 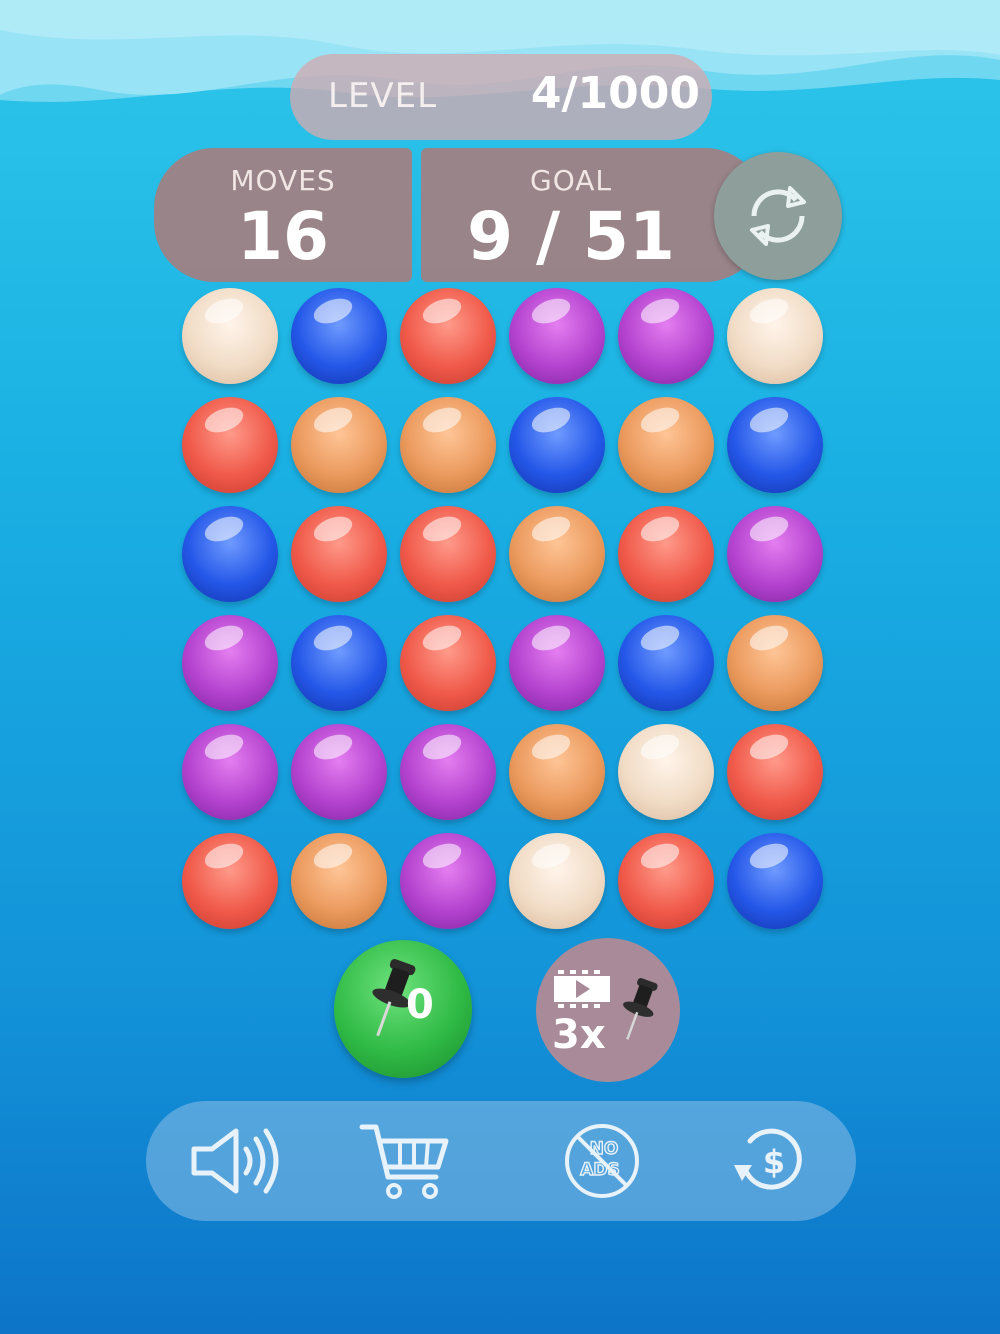 I want to click on shop-button, so click(x=404, y=1161).